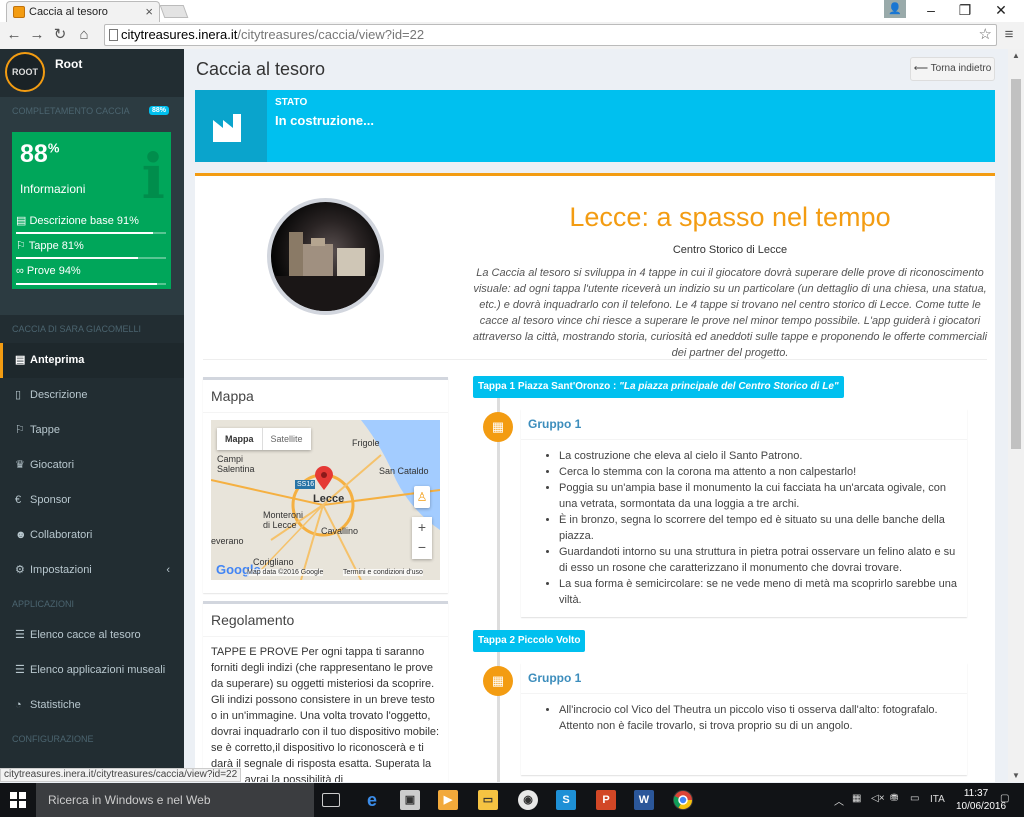  I want to click on info-icon: i, so click(153, 176).